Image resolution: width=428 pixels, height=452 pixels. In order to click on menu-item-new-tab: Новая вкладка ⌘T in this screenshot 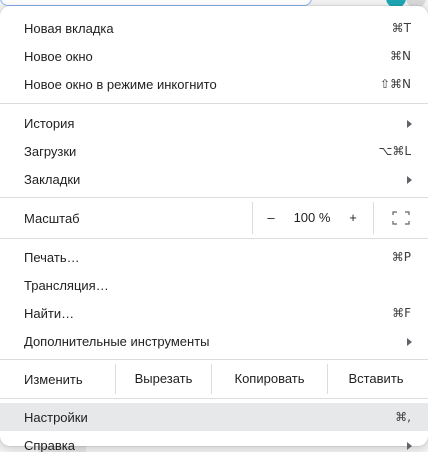, I will do `click(214, 28)`.